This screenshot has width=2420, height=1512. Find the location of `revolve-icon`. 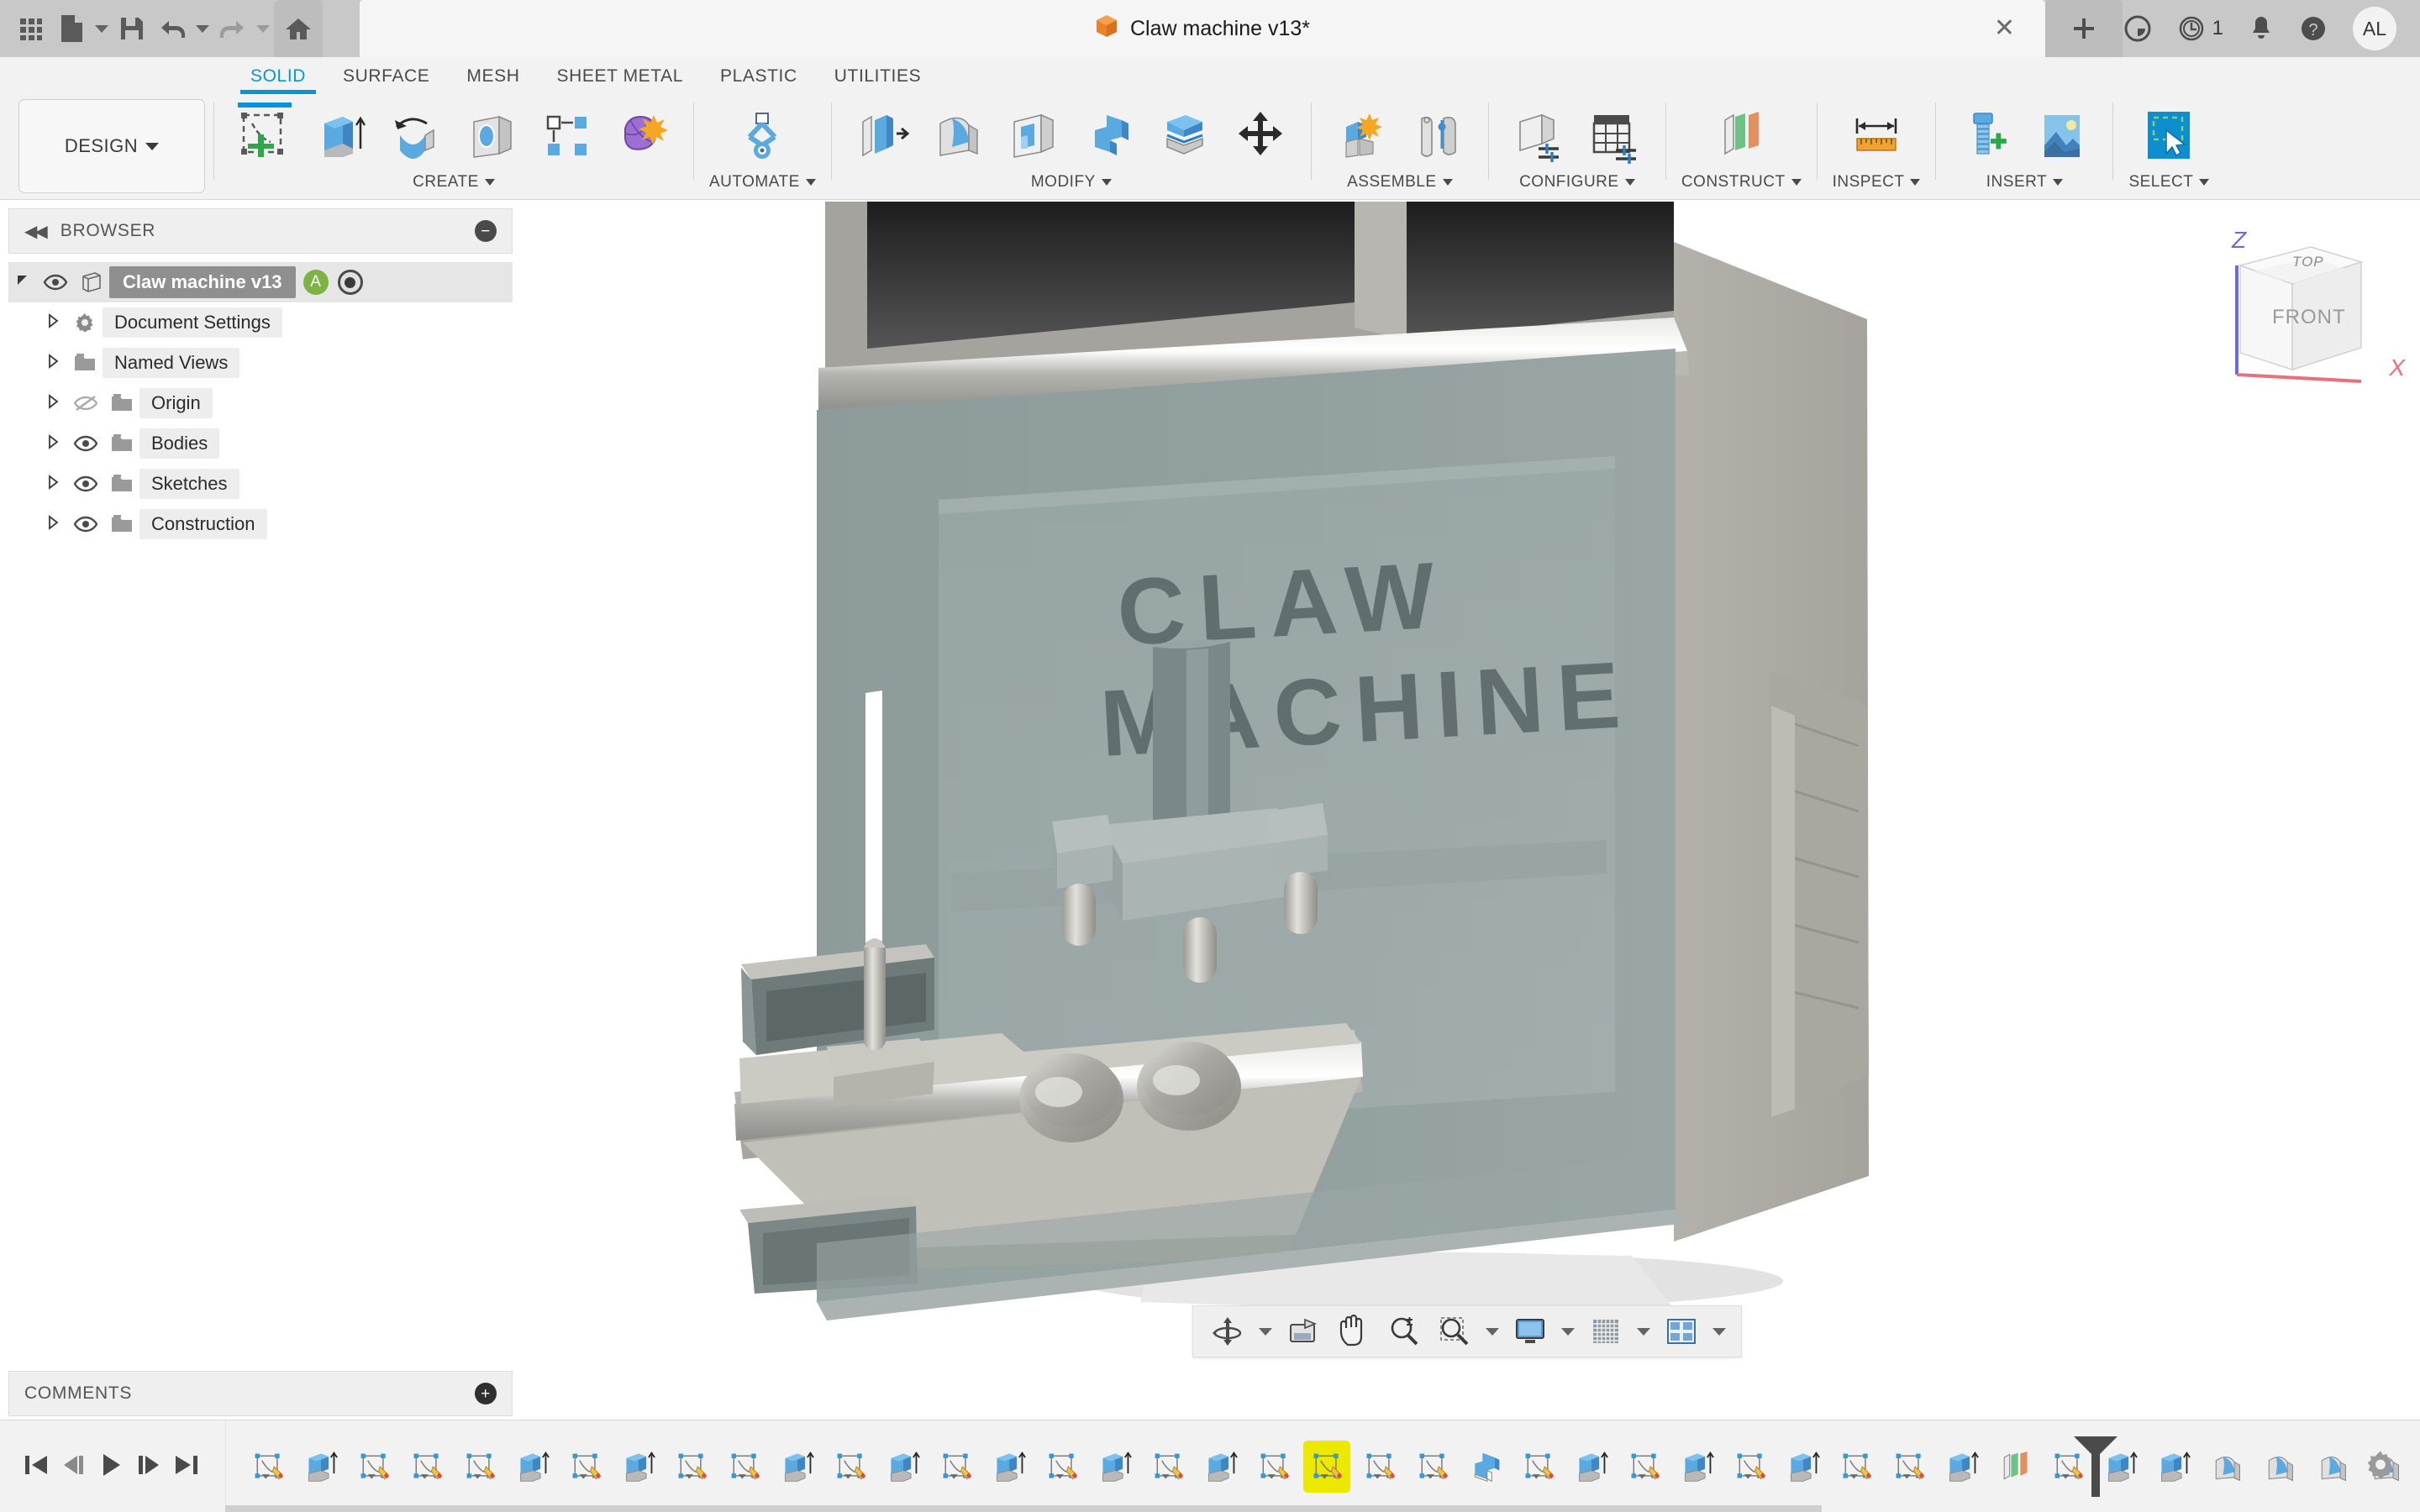

revolve-icon is located at coordinates (416, 136).